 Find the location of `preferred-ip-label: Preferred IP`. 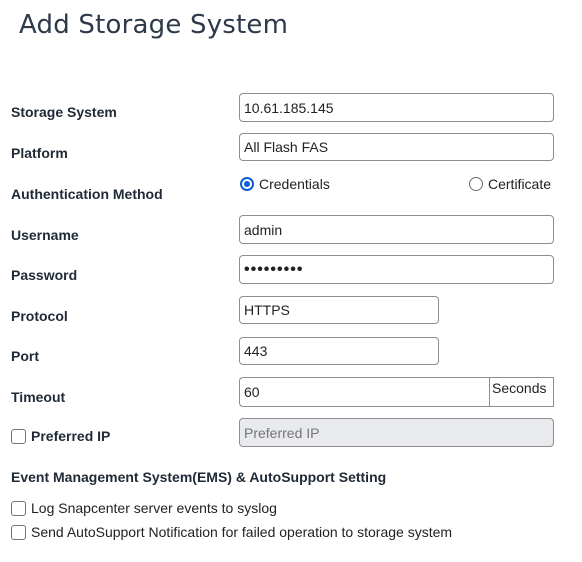

preferred-ip-label: Preferred IP is located at coordinates (71, 436).